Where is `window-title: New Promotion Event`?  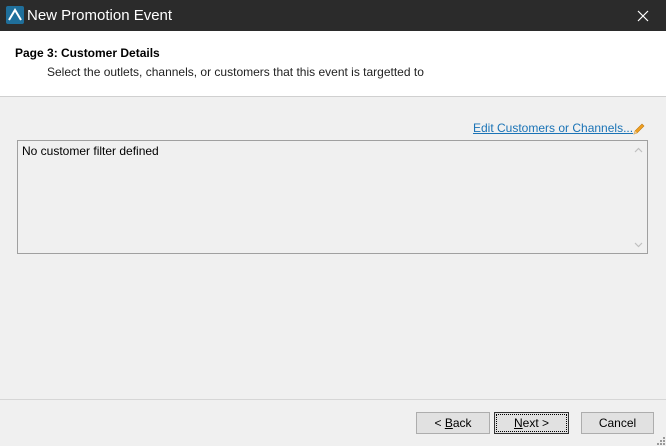 window-title: New Promotion Event is located at coordinates (100, 15).